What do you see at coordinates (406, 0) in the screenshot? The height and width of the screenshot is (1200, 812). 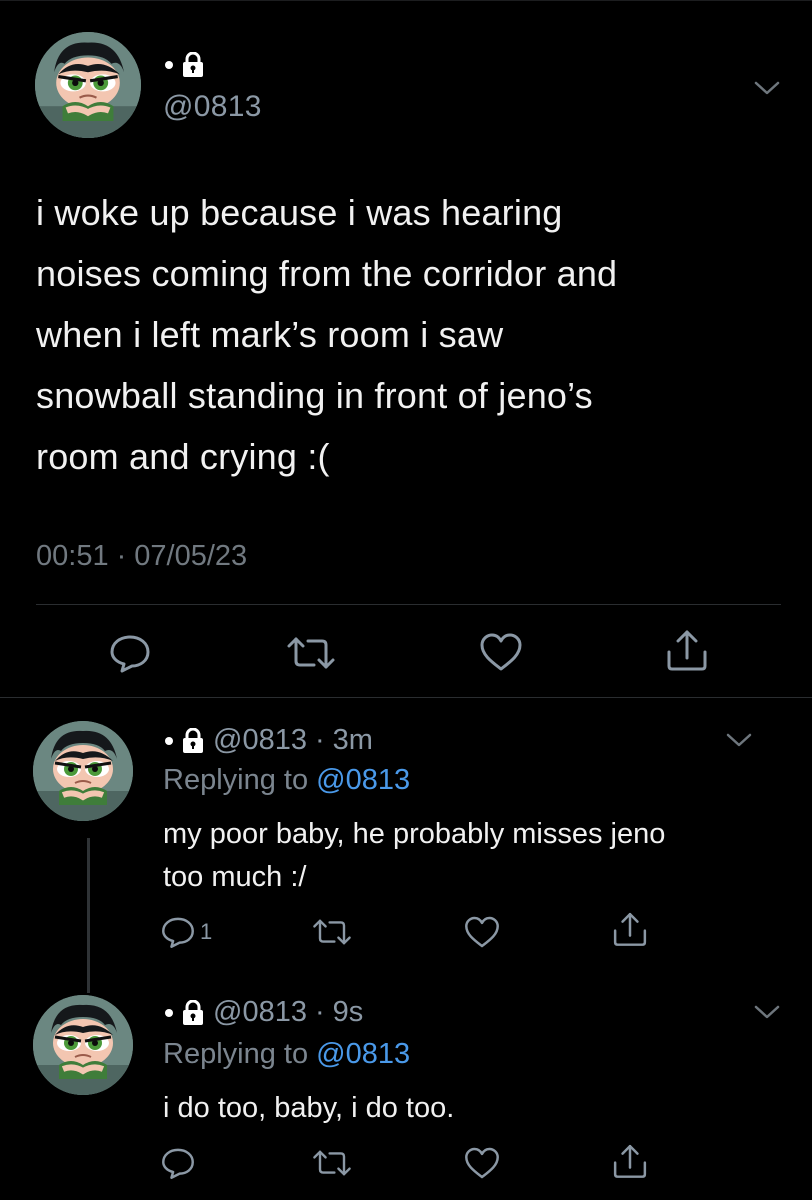 I see `top-divider` at bounding box center [406, 0].